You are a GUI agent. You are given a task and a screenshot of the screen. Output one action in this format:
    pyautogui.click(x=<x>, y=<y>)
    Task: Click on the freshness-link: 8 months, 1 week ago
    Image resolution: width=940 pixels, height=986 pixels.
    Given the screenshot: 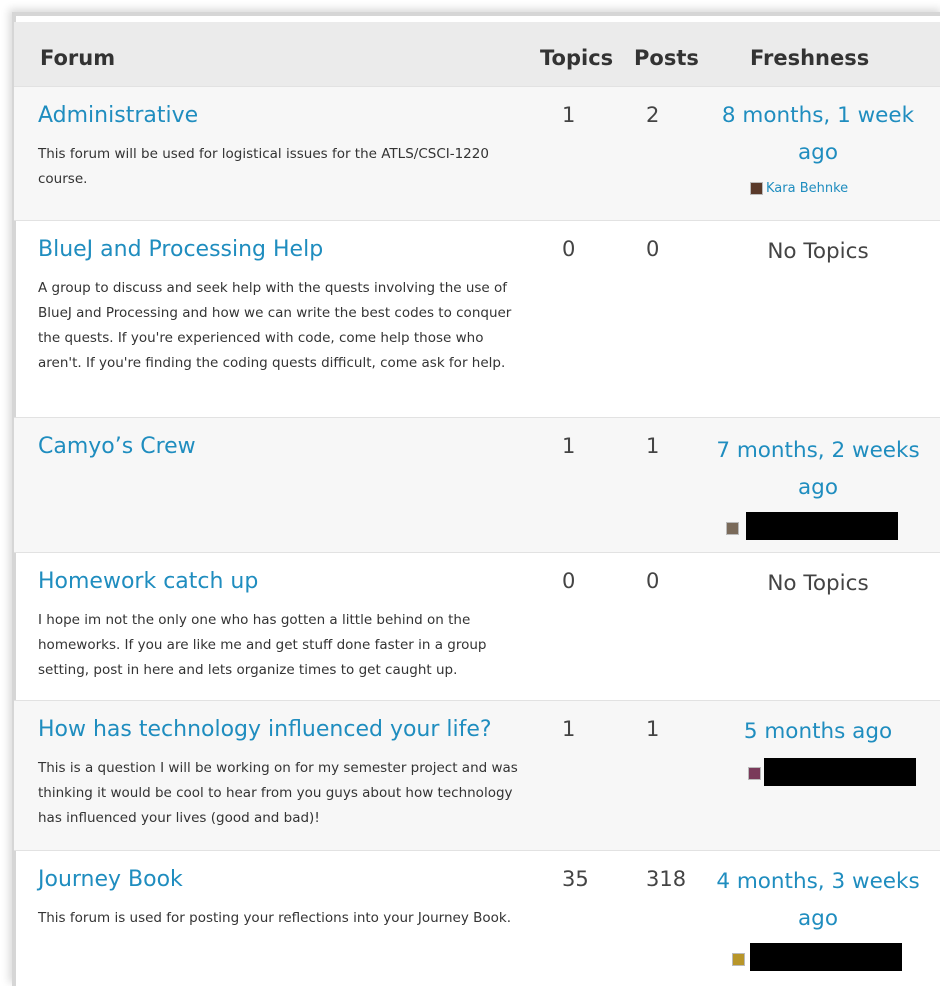 What is the action you would take?
    pyautogui.click(x=818, y=134)
    